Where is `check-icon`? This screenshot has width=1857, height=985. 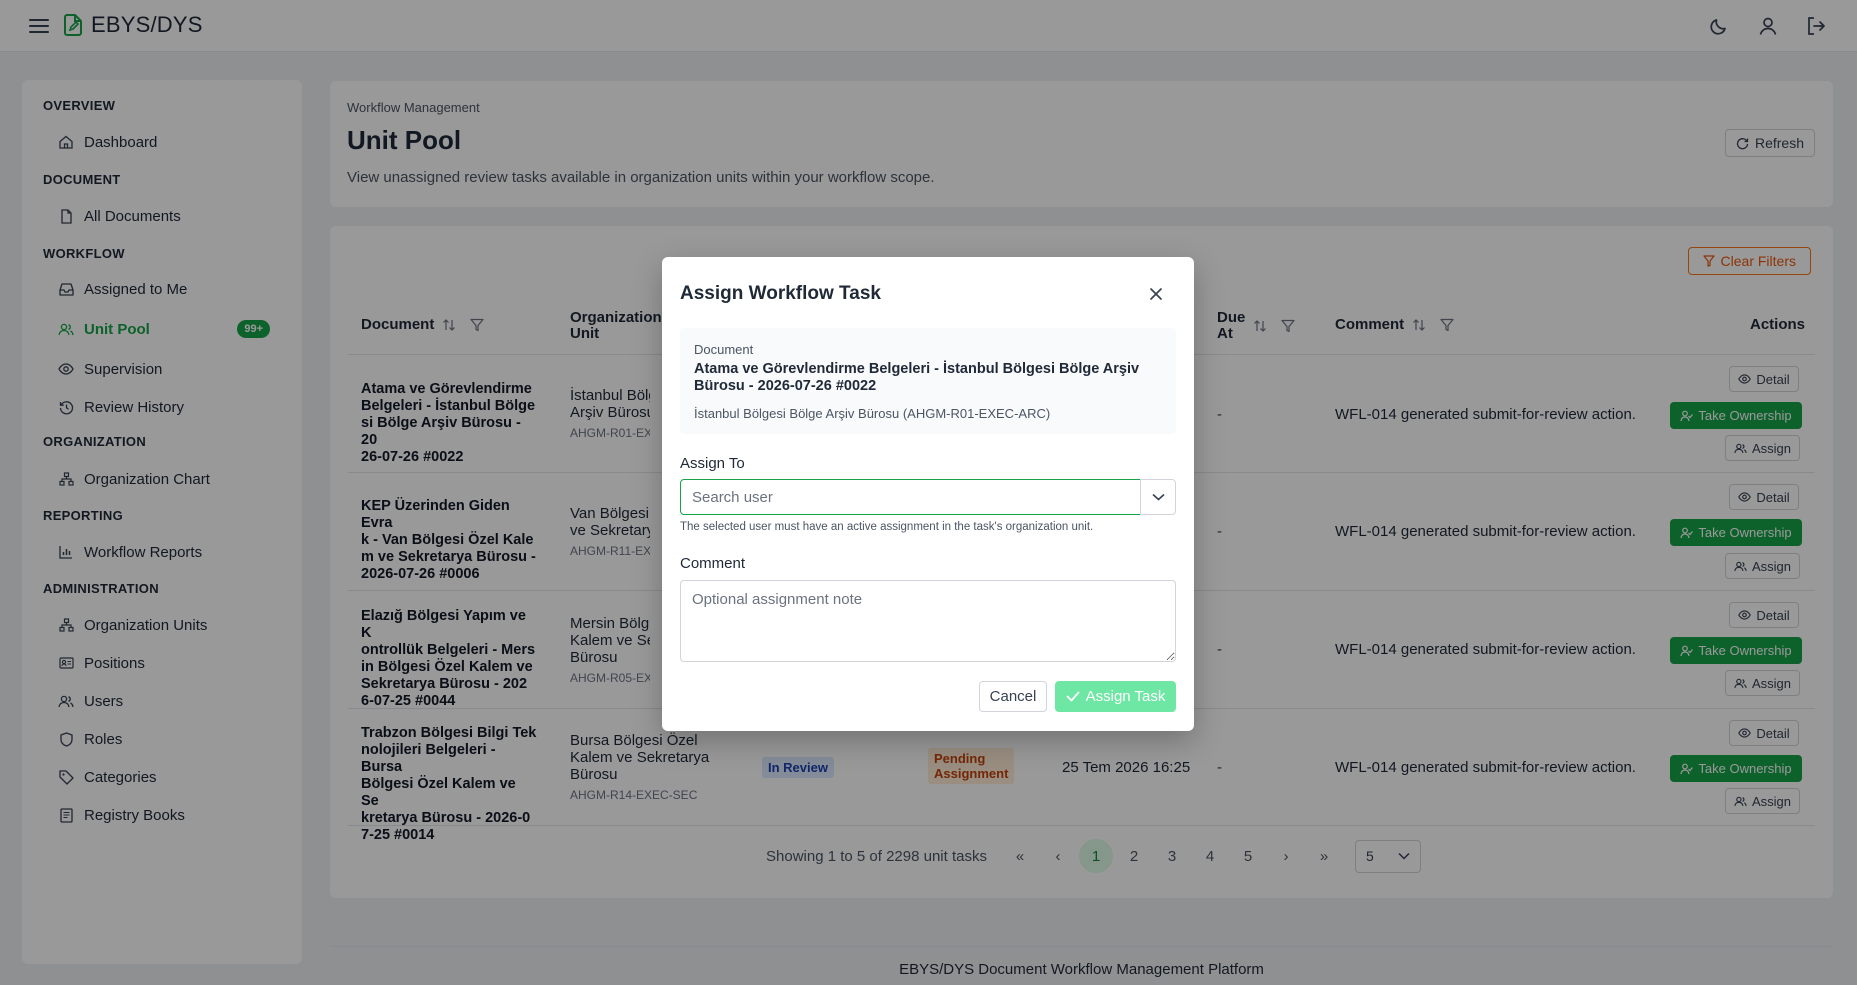
check-icon is located at coordinates (1073, 696).